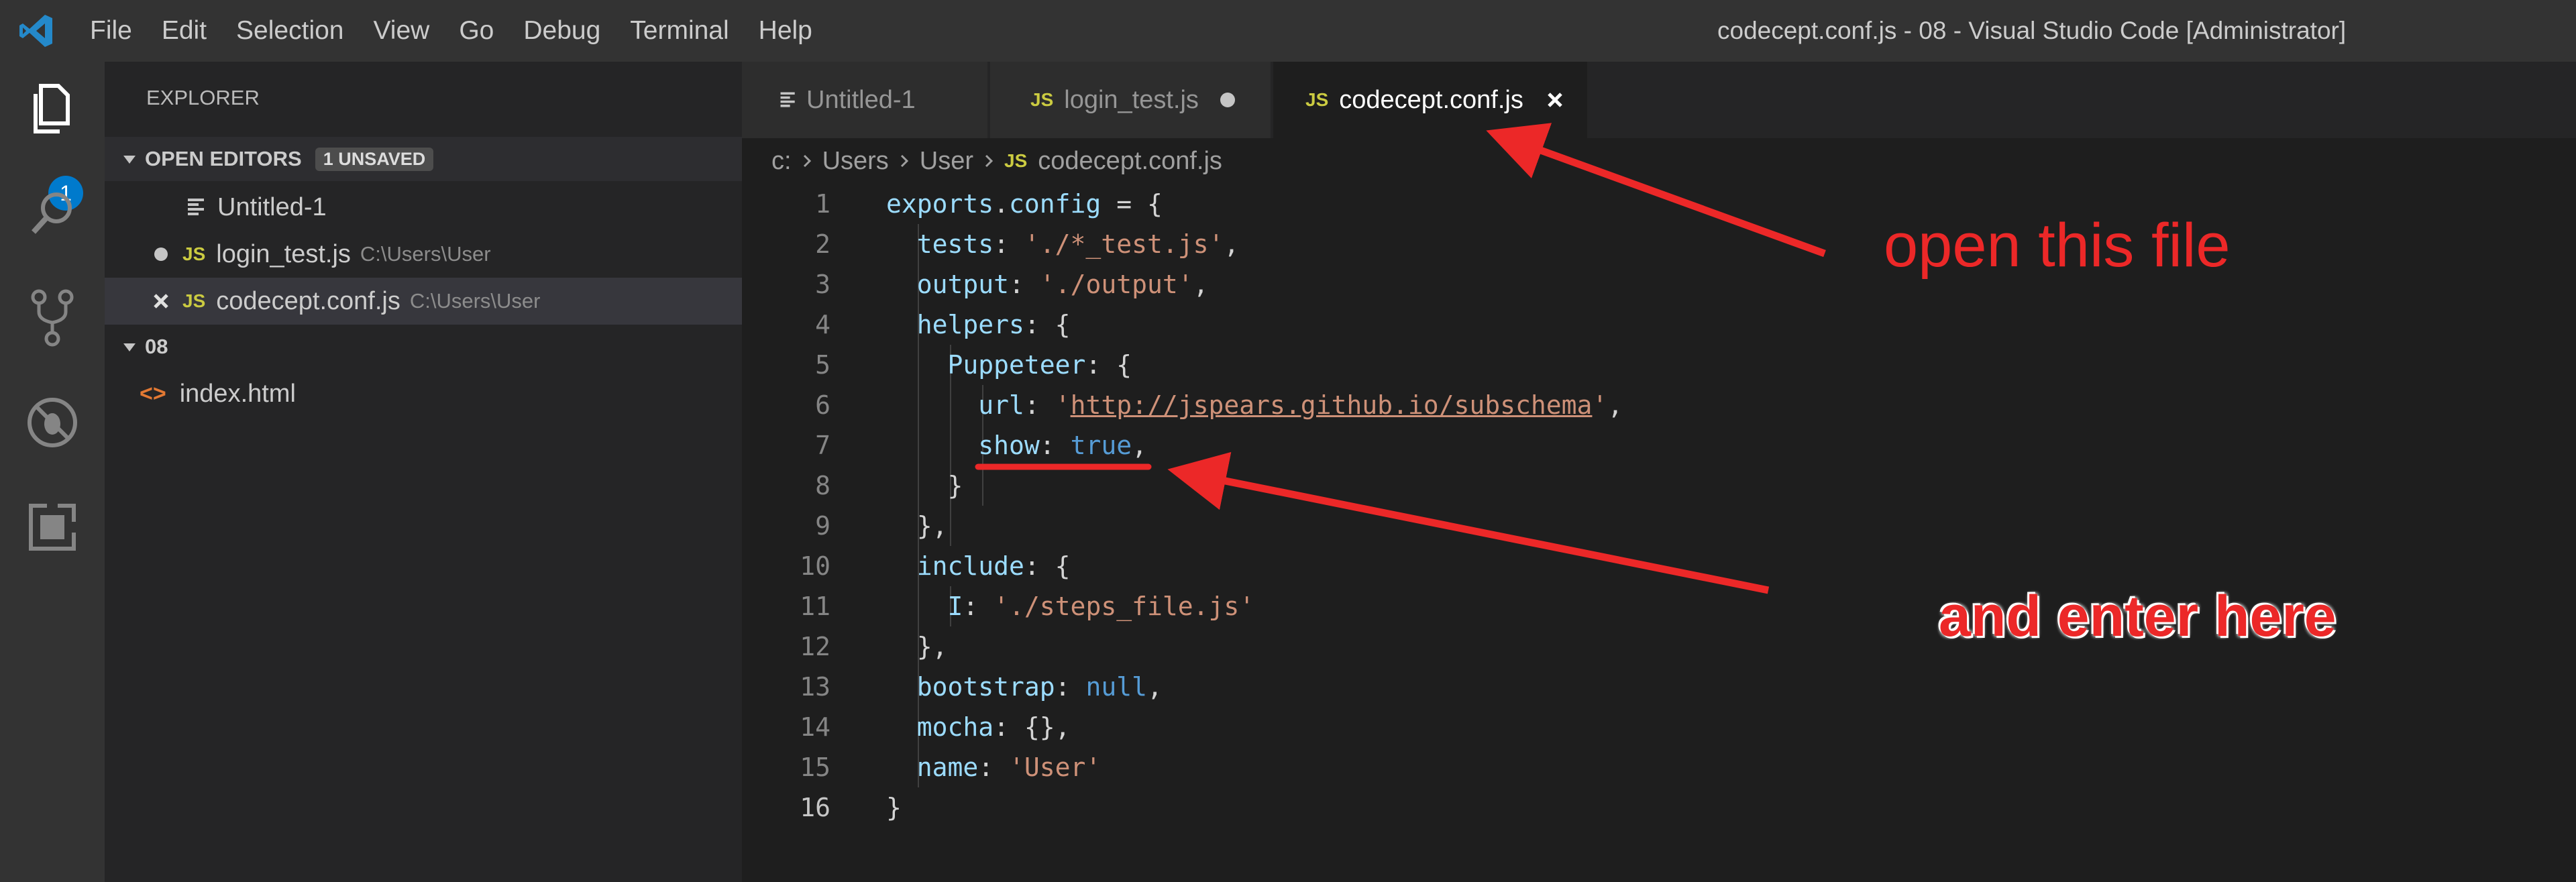 The height and width of the screenshot is (882, 2576). Describe the element at coordinates (2057, 246) in the screenshot. I see `annotation-open-file: open this file` at that location.